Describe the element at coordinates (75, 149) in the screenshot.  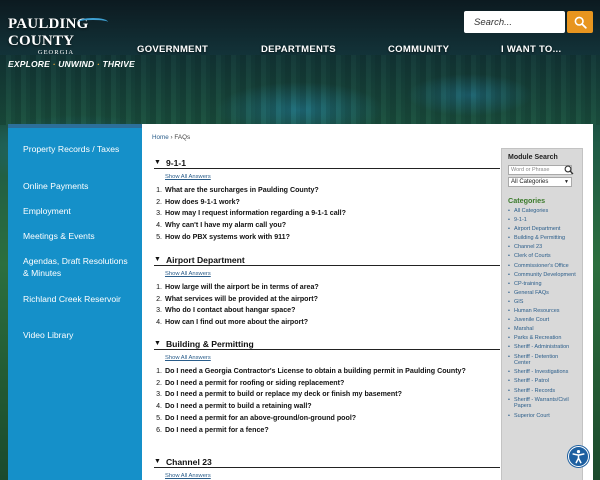
I see `sidebar-item-property-records: Property Records / Taxes` at that location.